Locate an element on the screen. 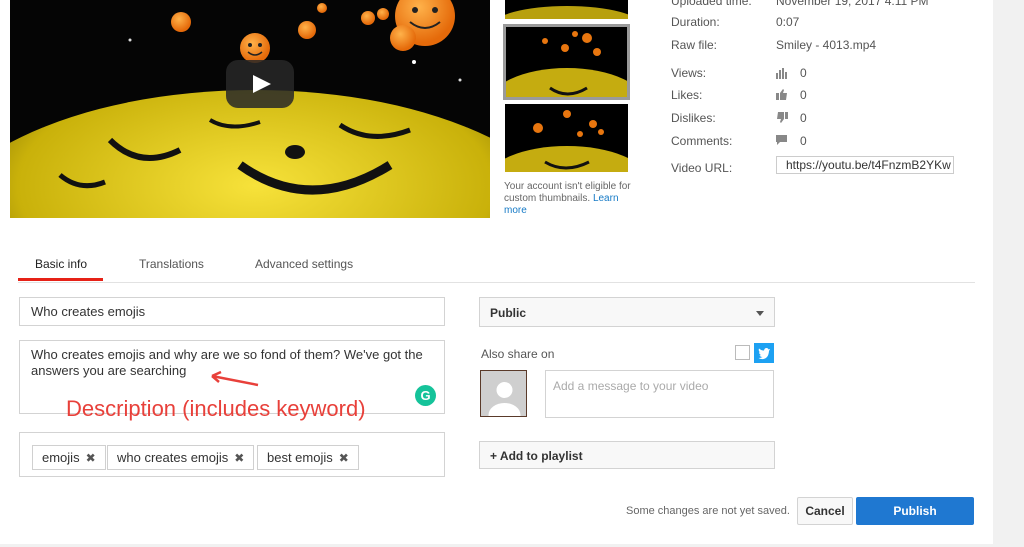 This screenshot has height=547, width=1024. uploaded-label: Uploaded time: is located at coordinates (711, 4).